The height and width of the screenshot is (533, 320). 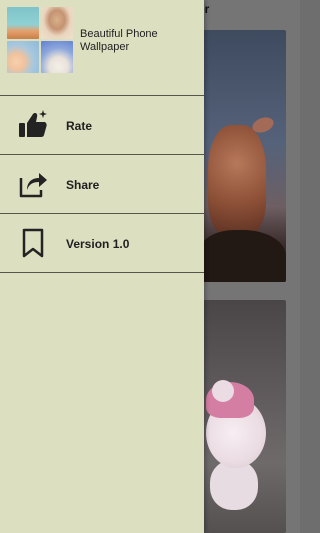 I want to click on divider, so click(x=102, y=272).